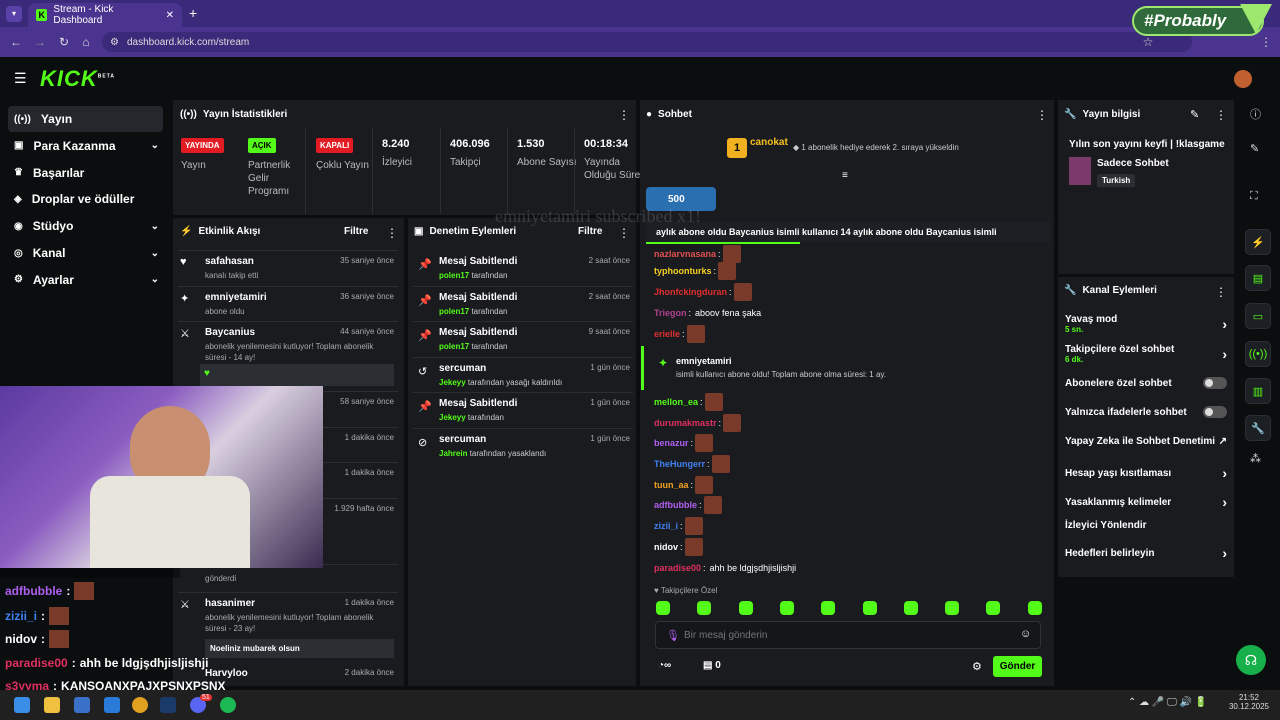 The width and height of the screenshot is (1280, 720). Describe the element at coordinates (40, 42) in the screenshot. I see `forward-icon: →` at that location.